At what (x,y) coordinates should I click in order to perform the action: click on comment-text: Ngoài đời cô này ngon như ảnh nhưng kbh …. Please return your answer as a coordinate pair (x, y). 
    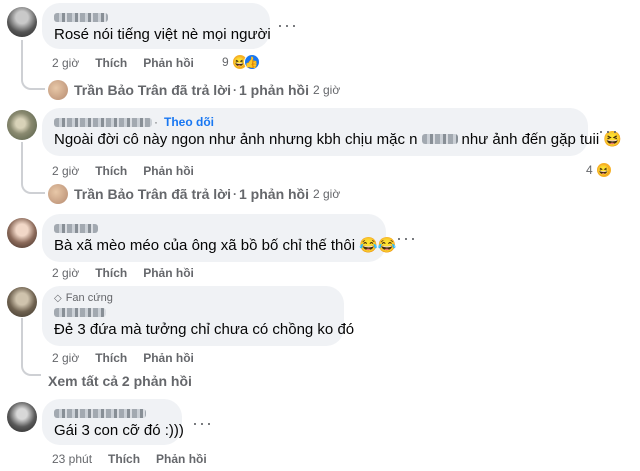
    Looking at the image, I should click on (338, 139).